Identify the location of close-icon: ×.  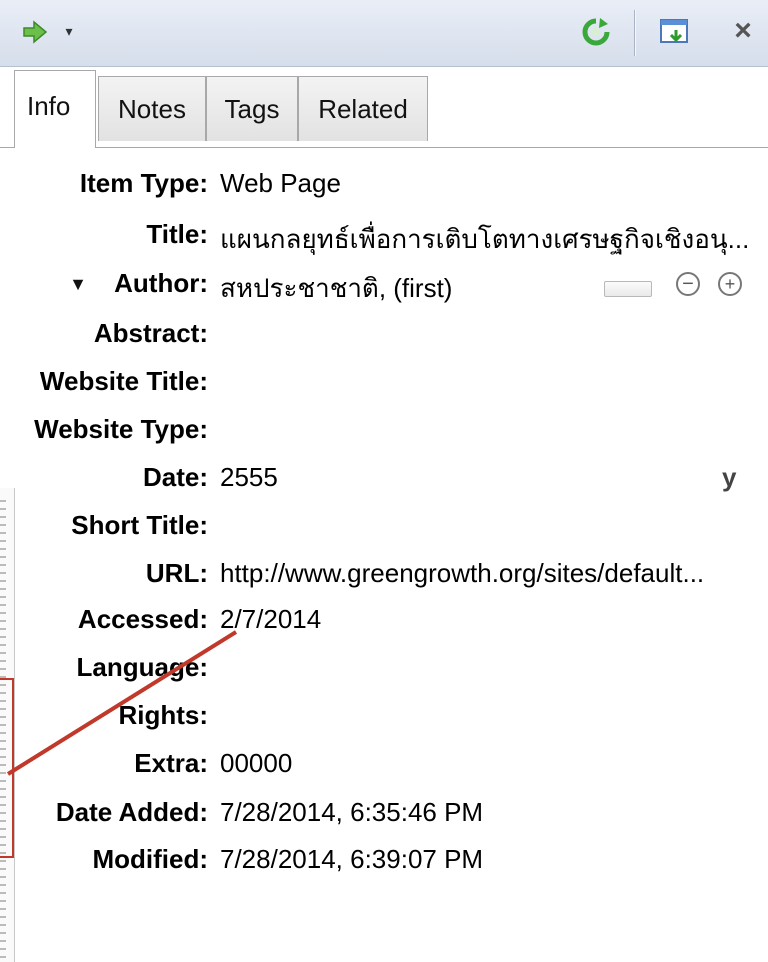
(743, 31).